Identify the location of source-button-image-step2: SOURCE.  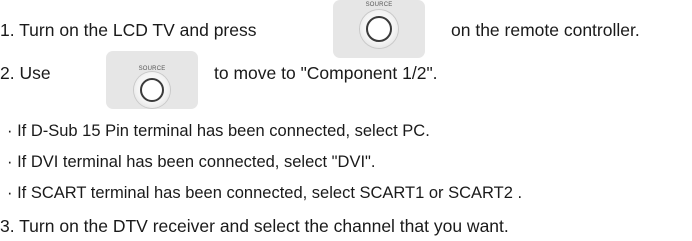
(152, 80).